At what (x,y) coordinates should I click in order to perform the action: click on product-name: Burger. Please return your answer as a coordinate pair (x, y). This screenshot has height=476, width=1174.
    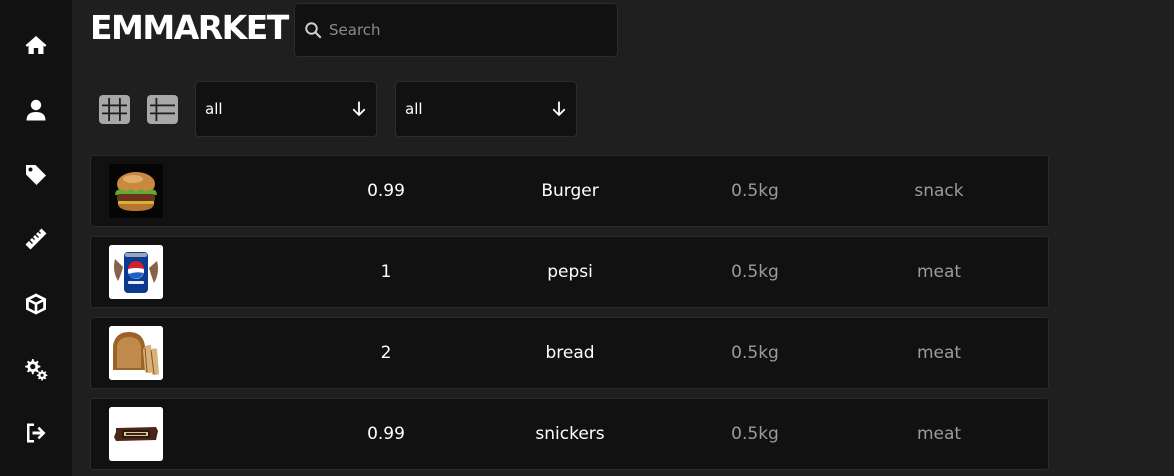
    Looking at the image, I should click on (570, 191).